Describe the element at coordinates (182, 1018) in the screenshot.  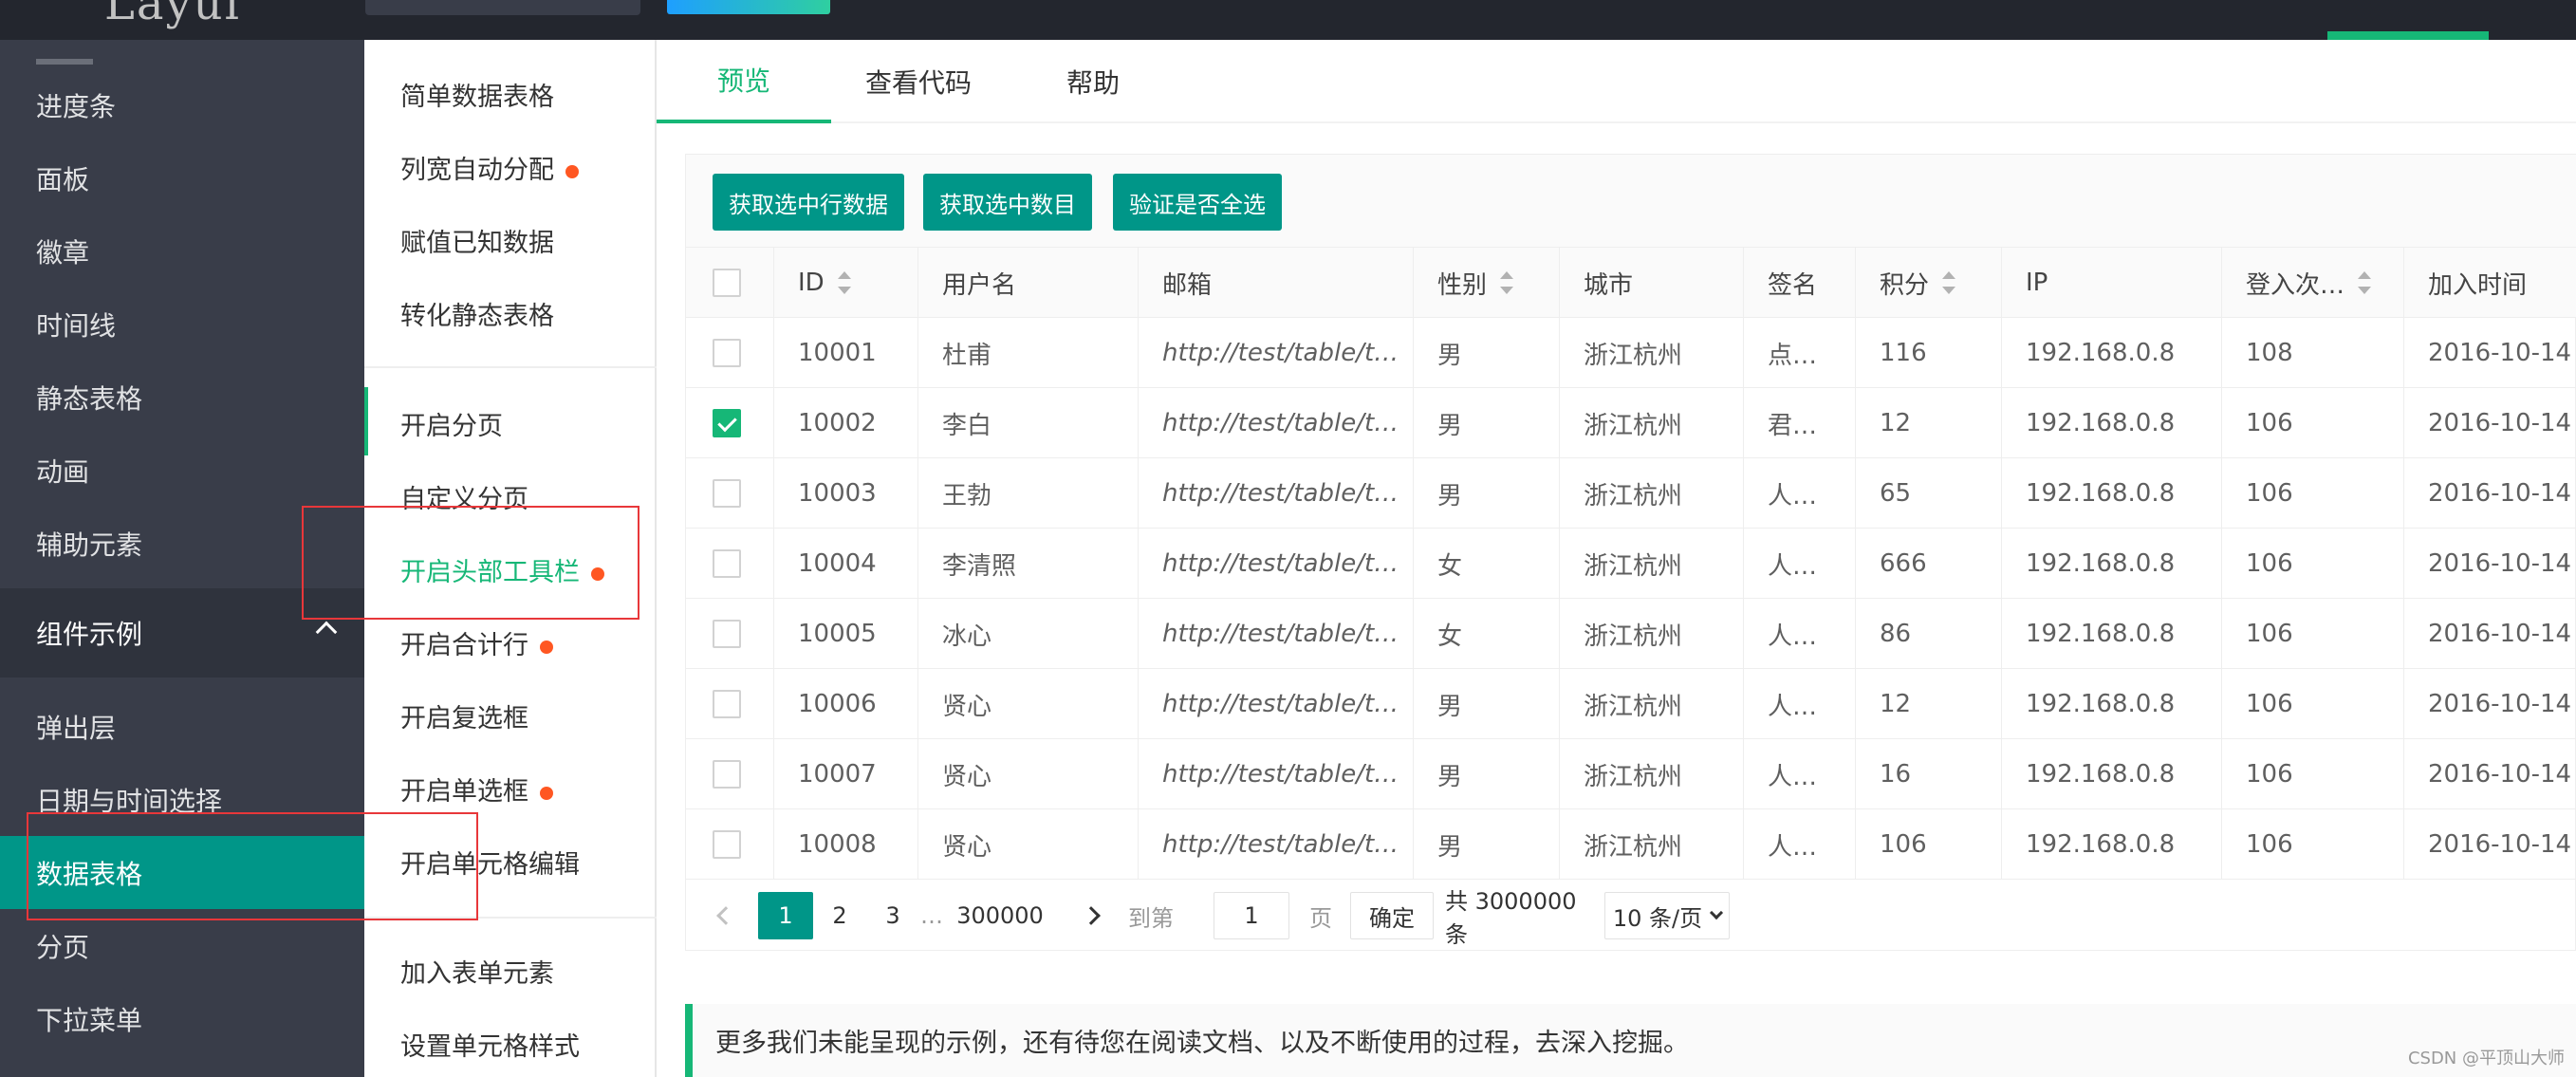
I see `sidebar-item-dropdown: 下拉菜单` at that location.